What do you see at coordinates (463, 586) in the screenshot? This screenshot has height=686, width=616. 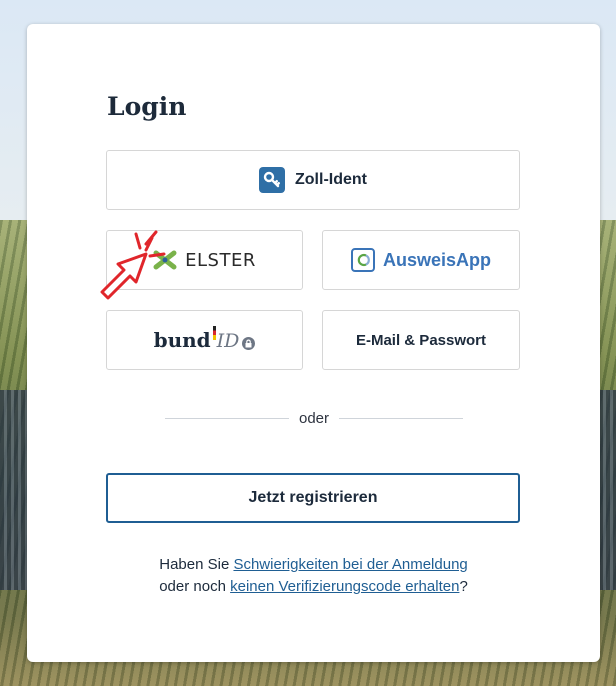 I see `help-line-2-suffix: ?` at bounding box center [463, 586].